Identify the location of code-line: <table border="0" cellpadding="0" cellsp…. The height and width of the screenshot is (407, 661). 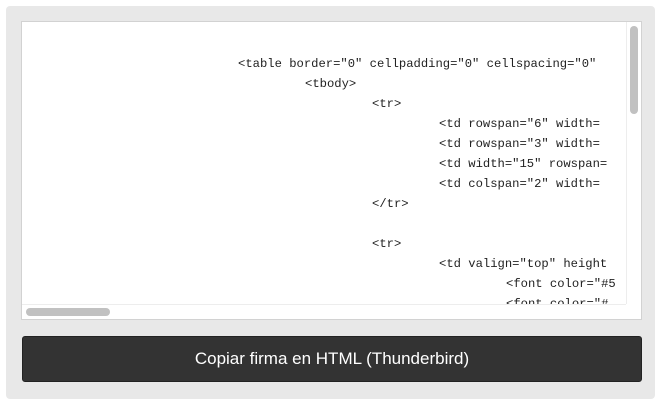
(417, 64).